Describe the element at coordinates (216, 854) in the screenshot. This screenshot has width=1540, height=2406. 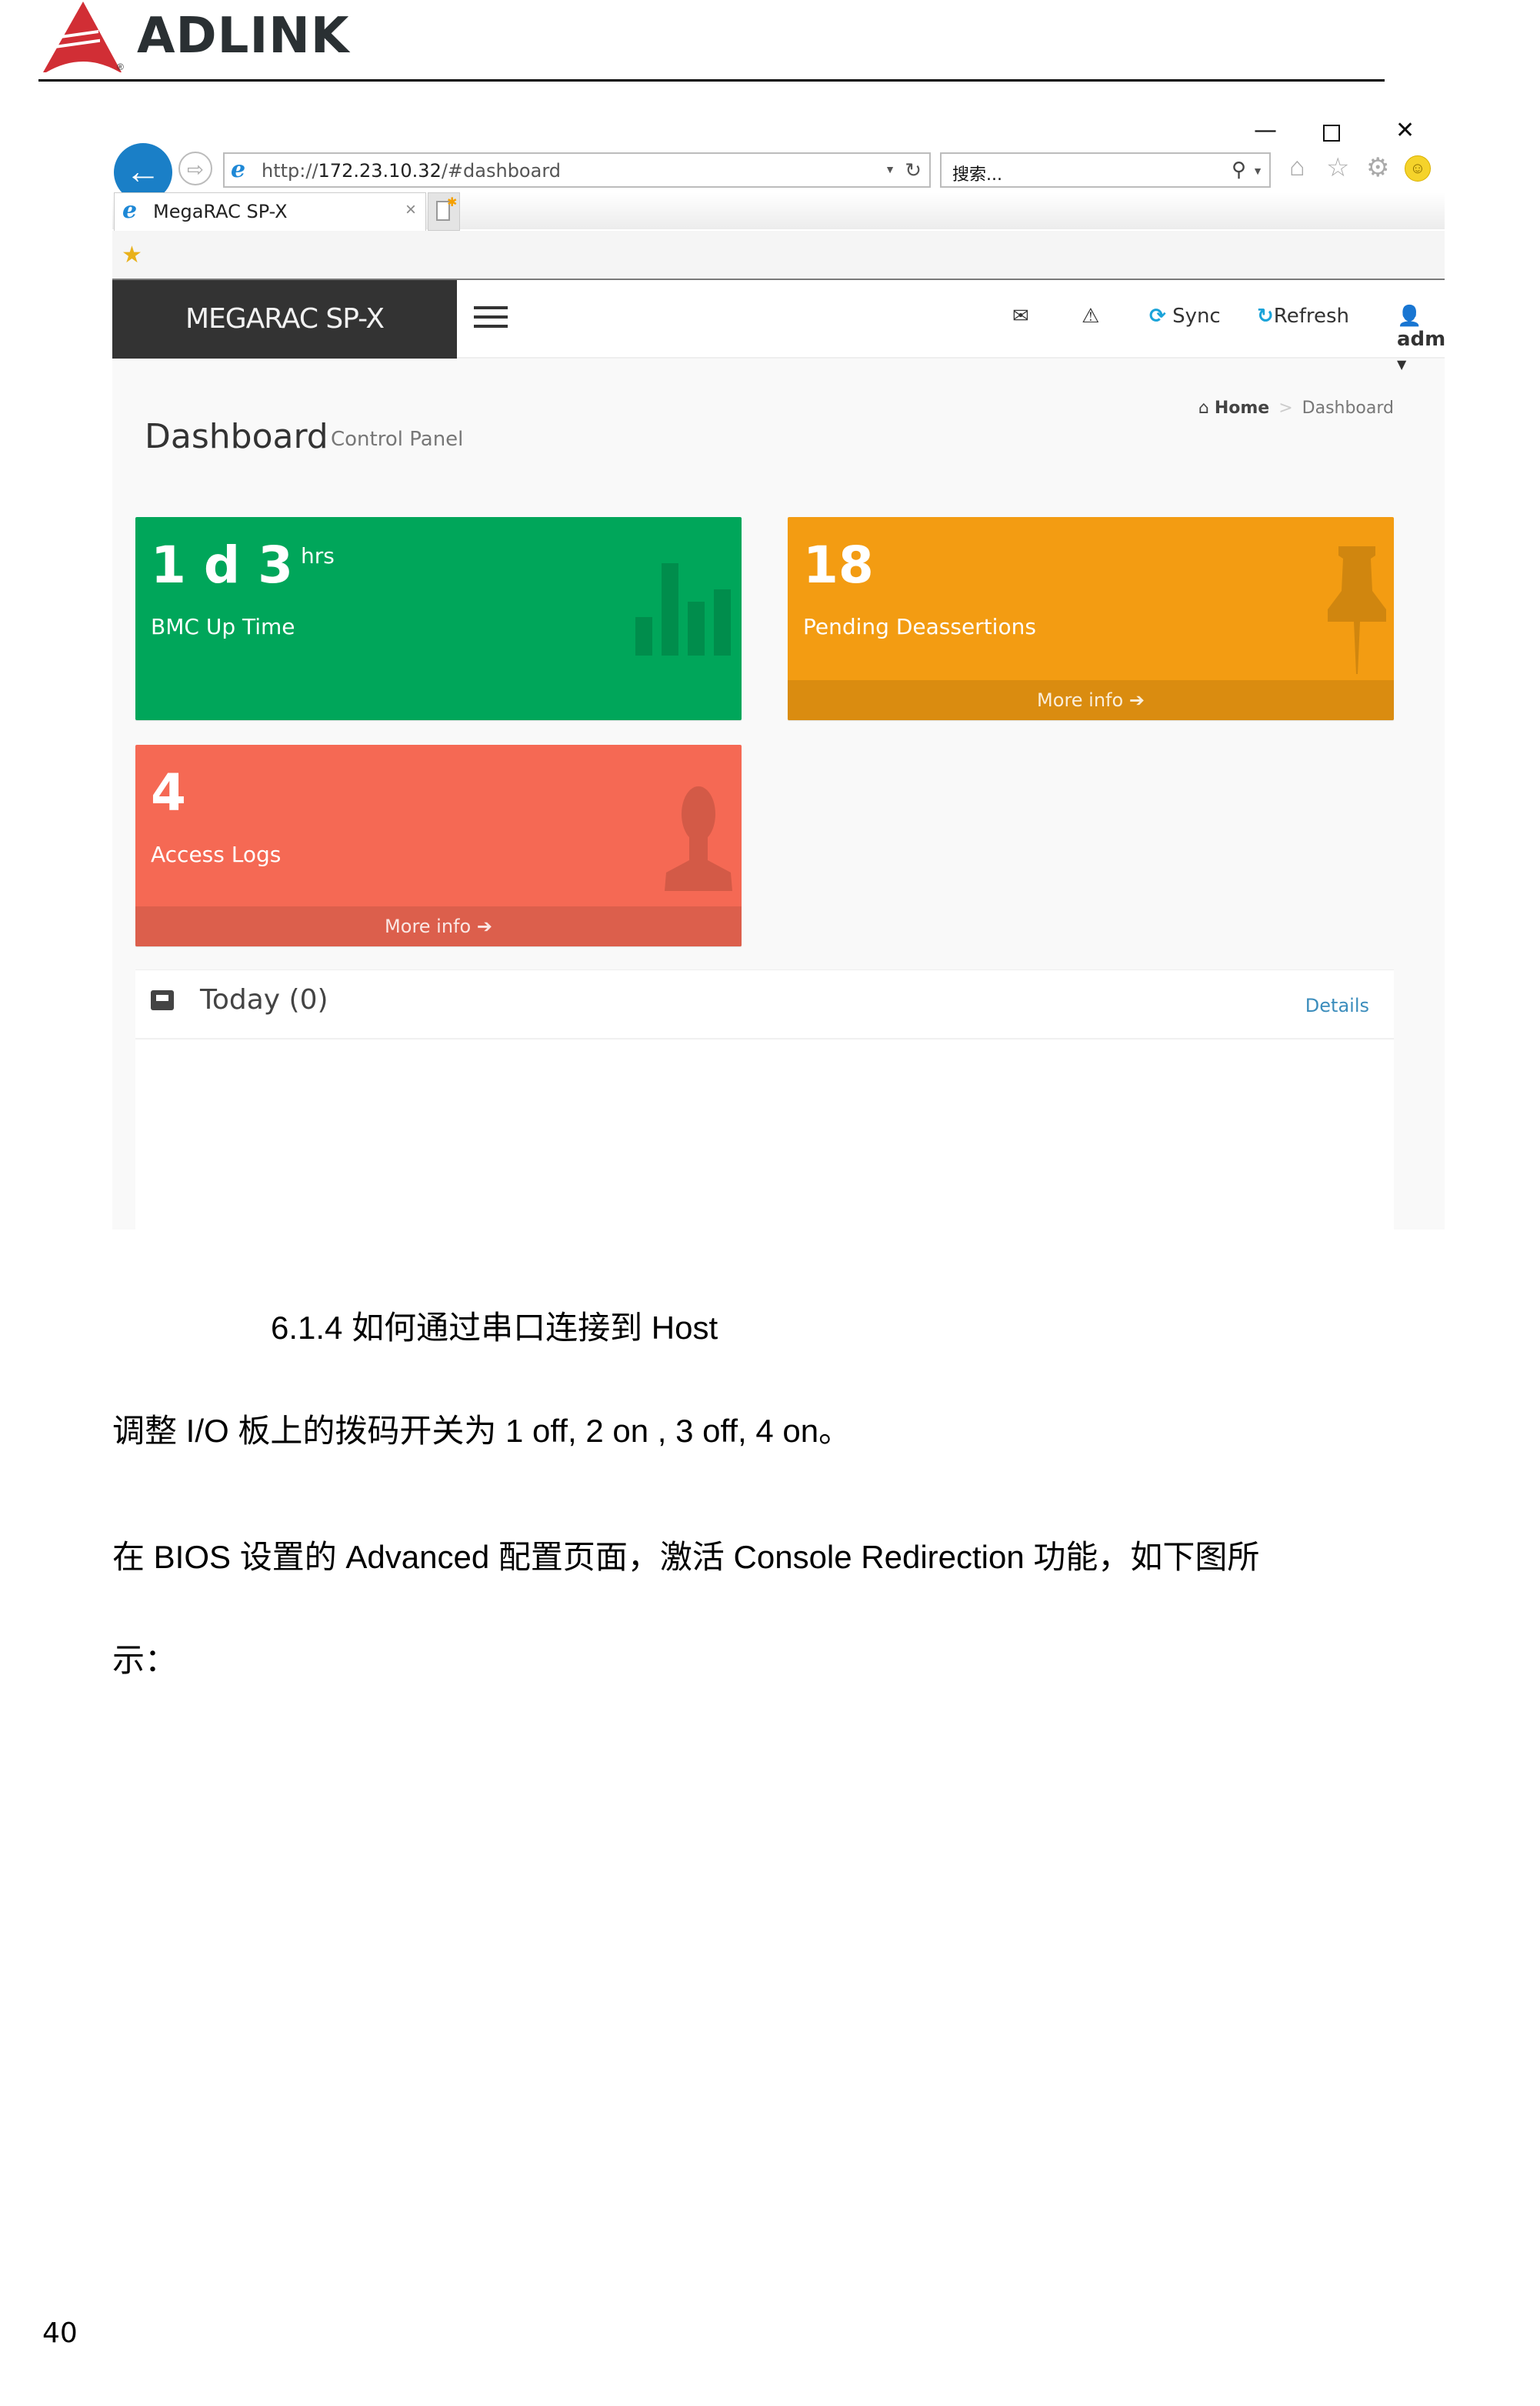
I see `access-logs-label: Access Logs` at that location.